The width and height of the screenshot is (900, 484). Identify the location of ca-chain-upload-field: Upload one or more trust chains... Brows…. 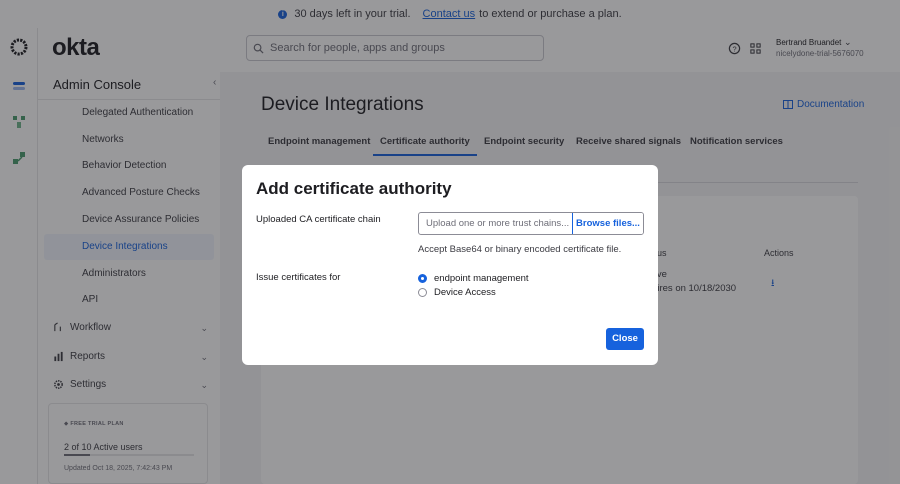
(531, 223).